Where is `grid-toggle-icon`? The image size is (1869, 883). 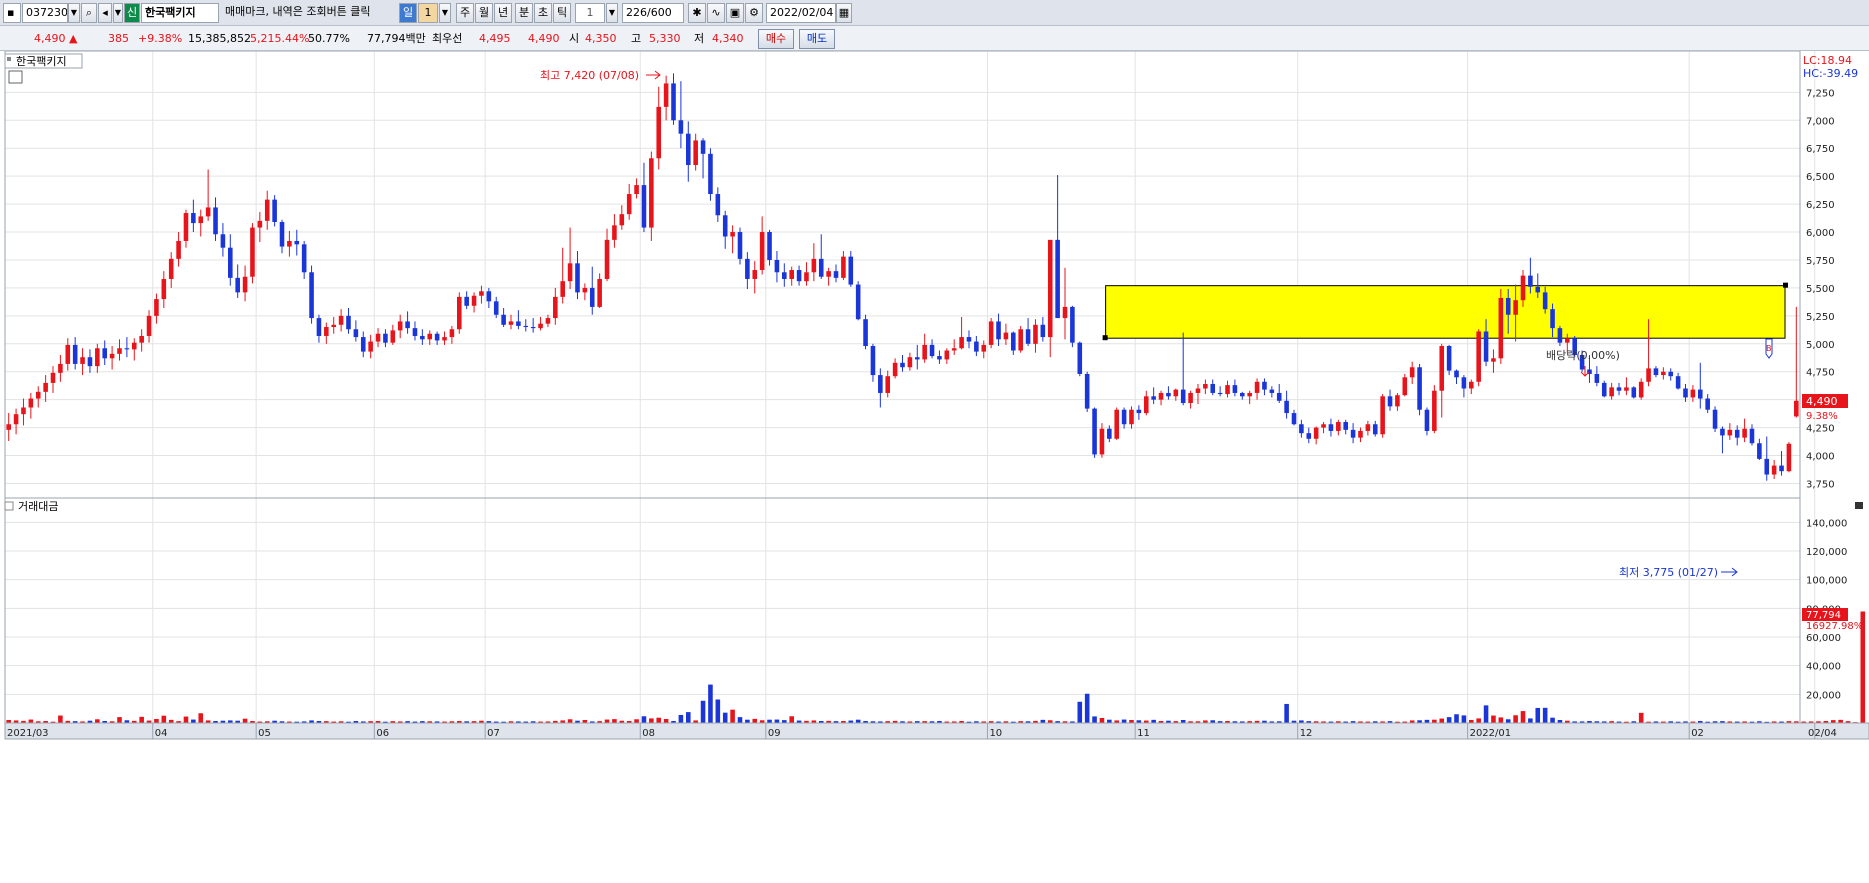 grid-toggle-icon is located at coordinates (15, 77).